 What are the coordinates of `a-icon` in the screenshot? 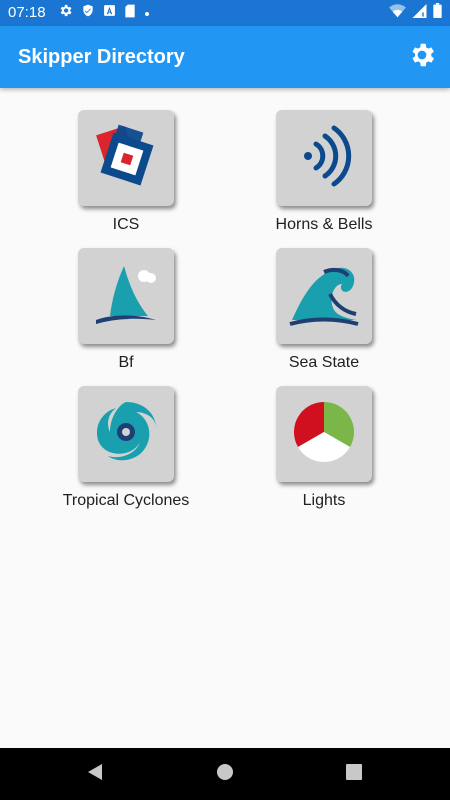 It's located at (109, 13).